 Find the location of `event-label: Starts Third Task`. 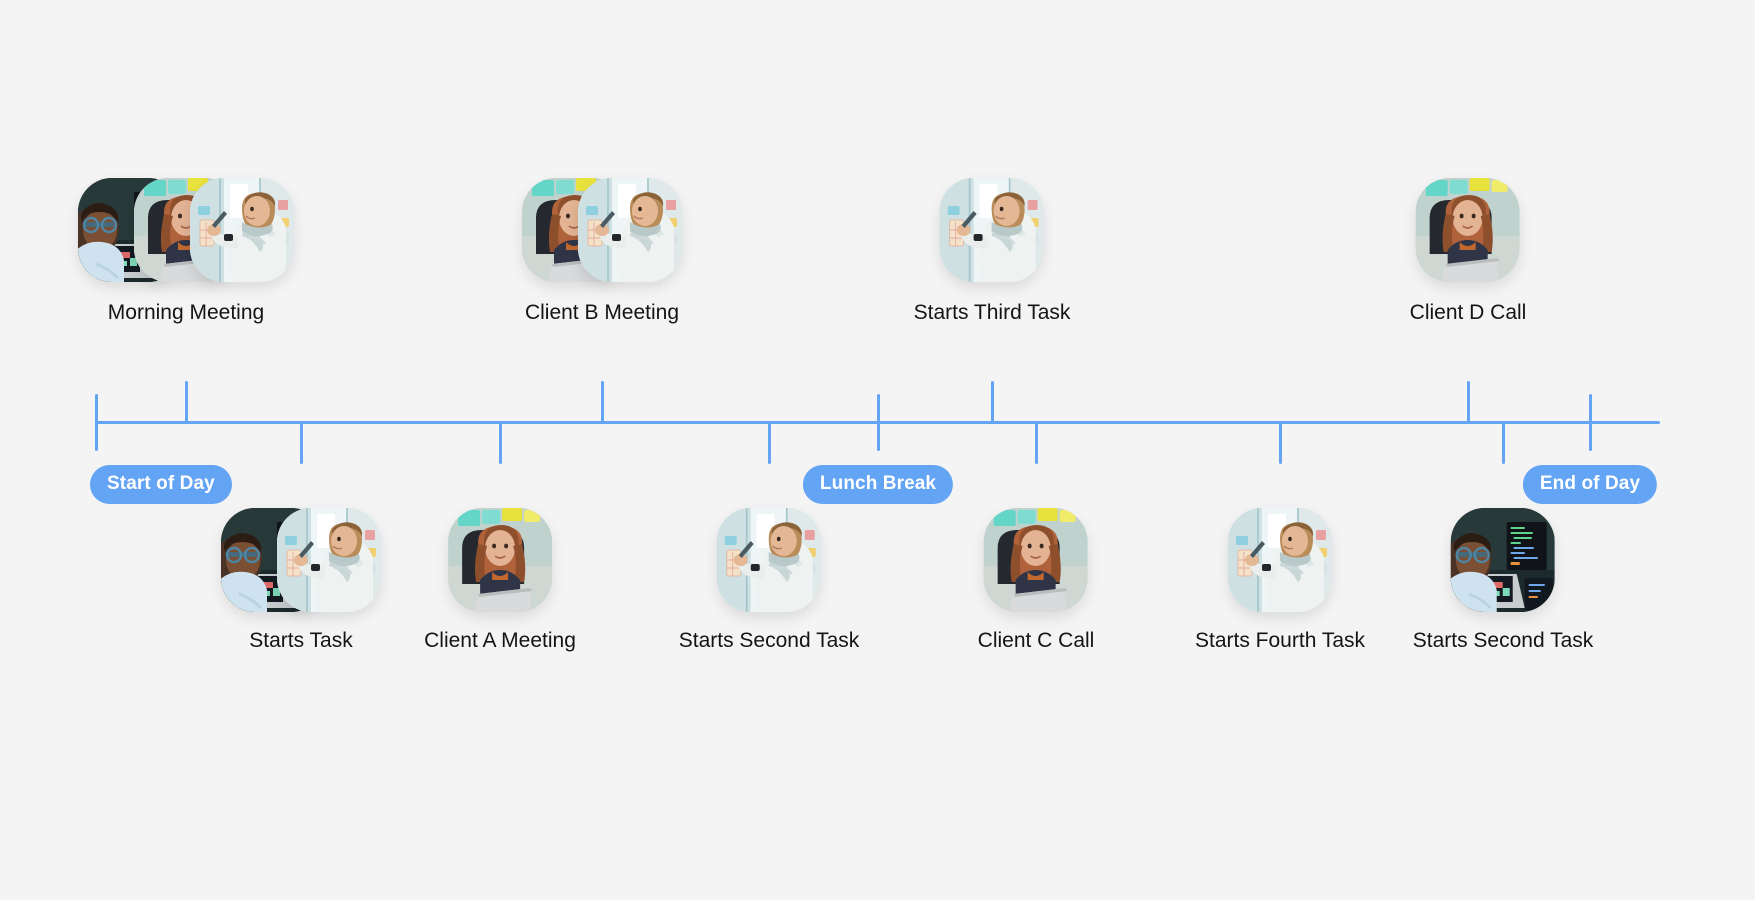

event-label: Starts Third Task is located at coordinates (992, 312).